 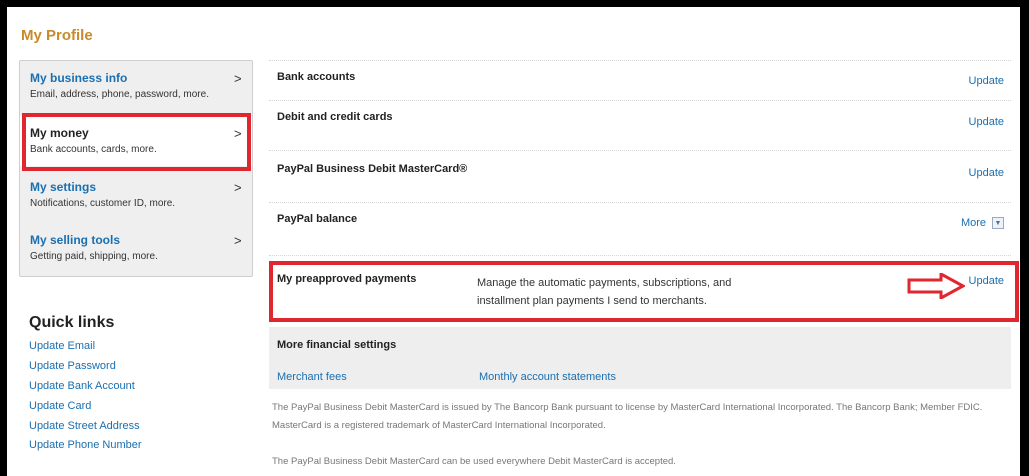 What do you see at coordinates (59, 133) in the screenshot?
I see `sidebar-item-title: My money` at bounding box center [59, 133].